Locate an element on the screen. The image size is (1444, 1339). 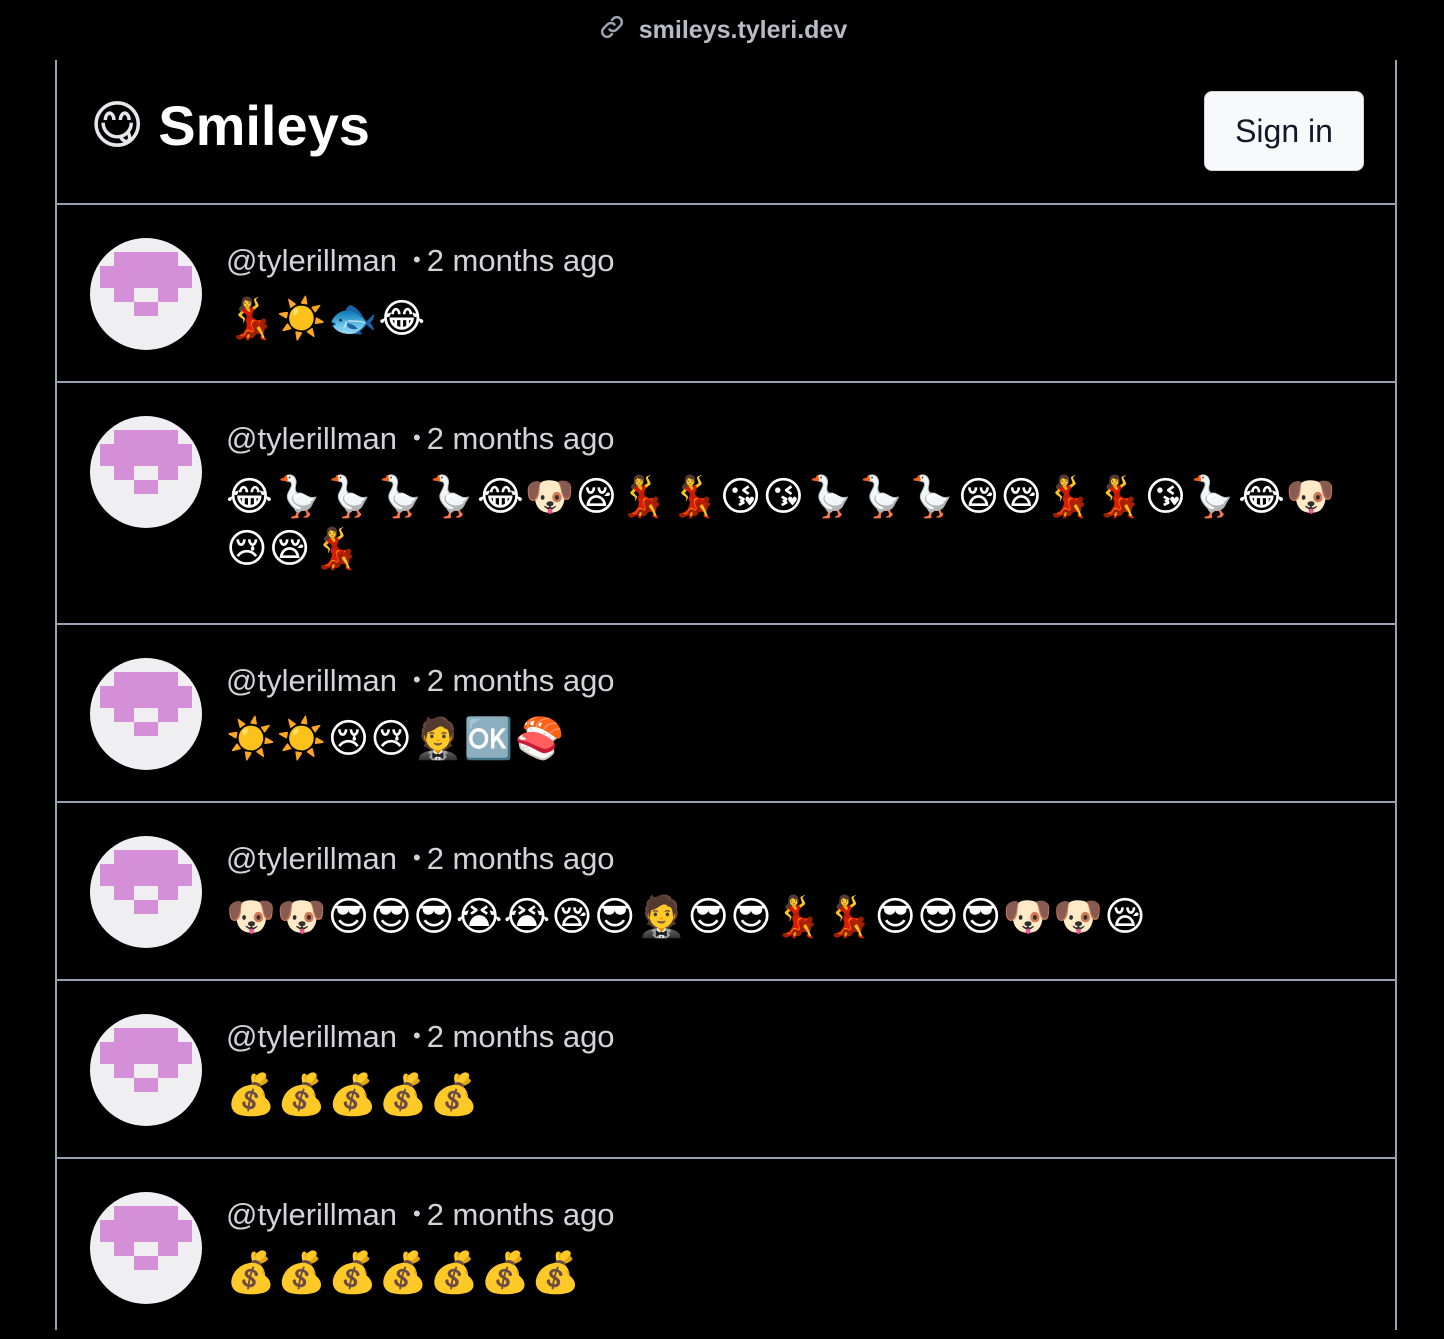
post-content: 💰💰💰💰💰💰💰 is located at coordinates (404, 1273).